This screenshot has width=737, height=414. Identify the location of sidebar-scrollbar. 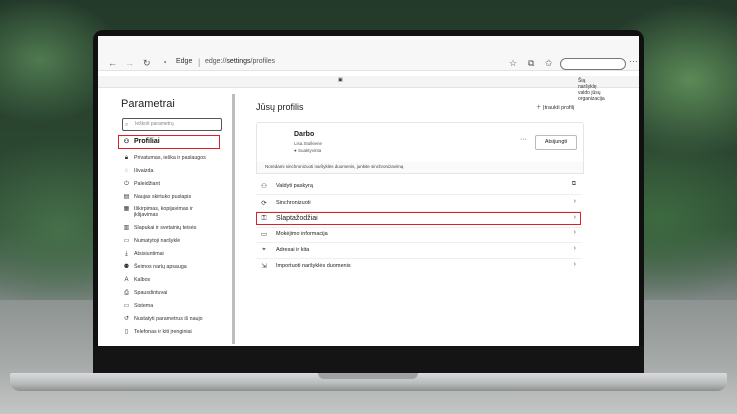
(233, 219).